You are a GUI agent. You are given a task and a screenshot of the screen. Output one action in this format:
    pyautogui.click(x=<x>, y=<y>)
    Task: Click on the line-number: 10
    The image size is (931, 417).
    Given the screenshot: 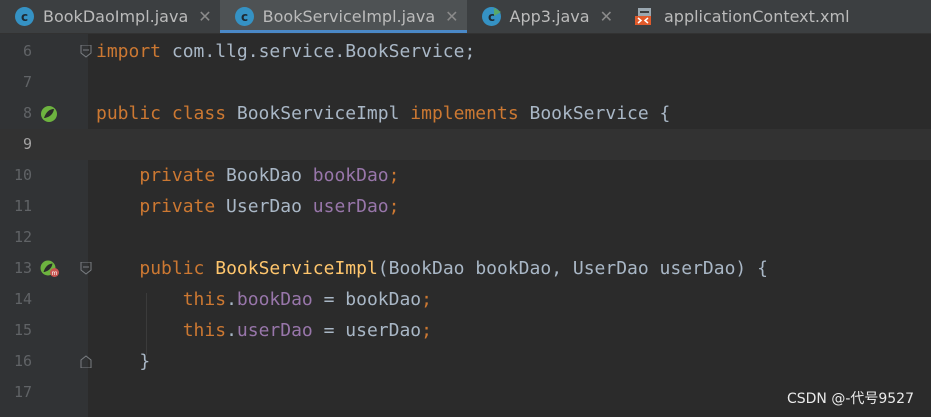 What is the action you would take?
    pyautogui.click(x=22, y=175)
    